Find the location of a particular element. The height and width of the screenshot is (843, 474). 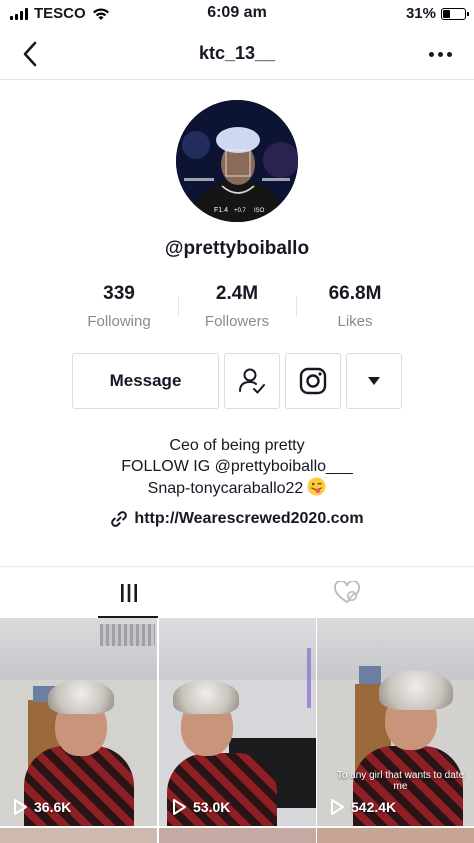

avatar: F1.4 +0.7 ISO is located at coordinates (237, 161).